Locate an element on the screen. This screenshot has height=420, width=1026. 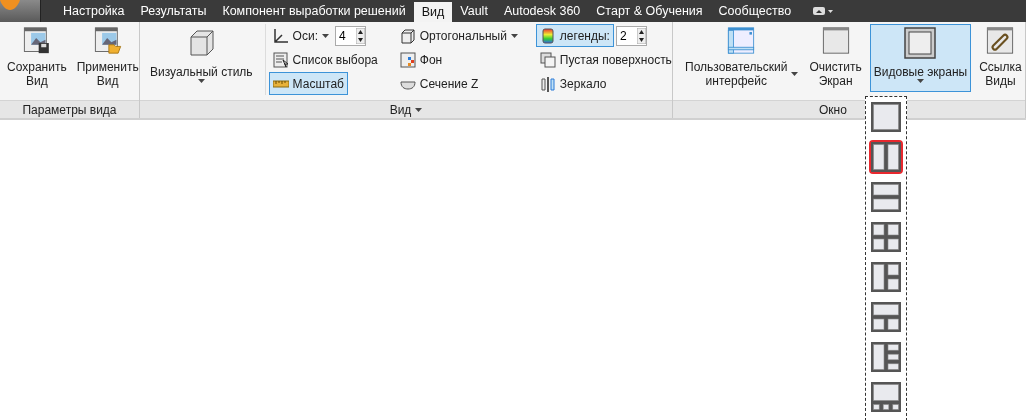
ribbon-button: Зеркало is located at coordinates (573, 83).